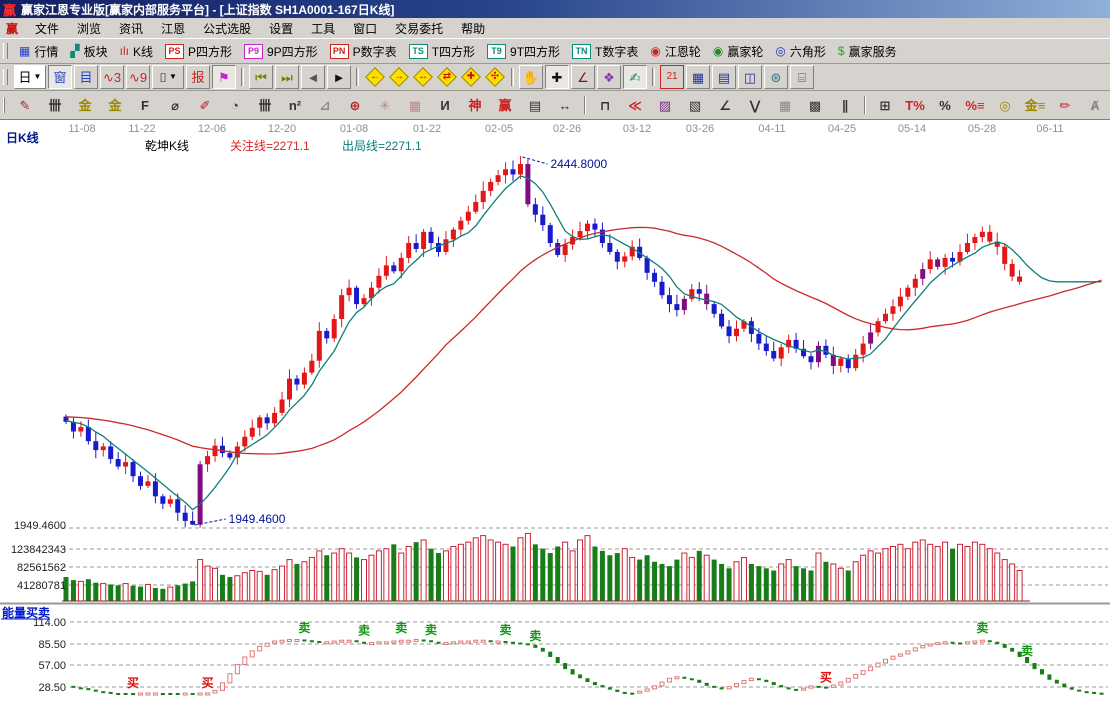  I want to click on toolbar-button-hand-tool: ✋, so click(531, 77).